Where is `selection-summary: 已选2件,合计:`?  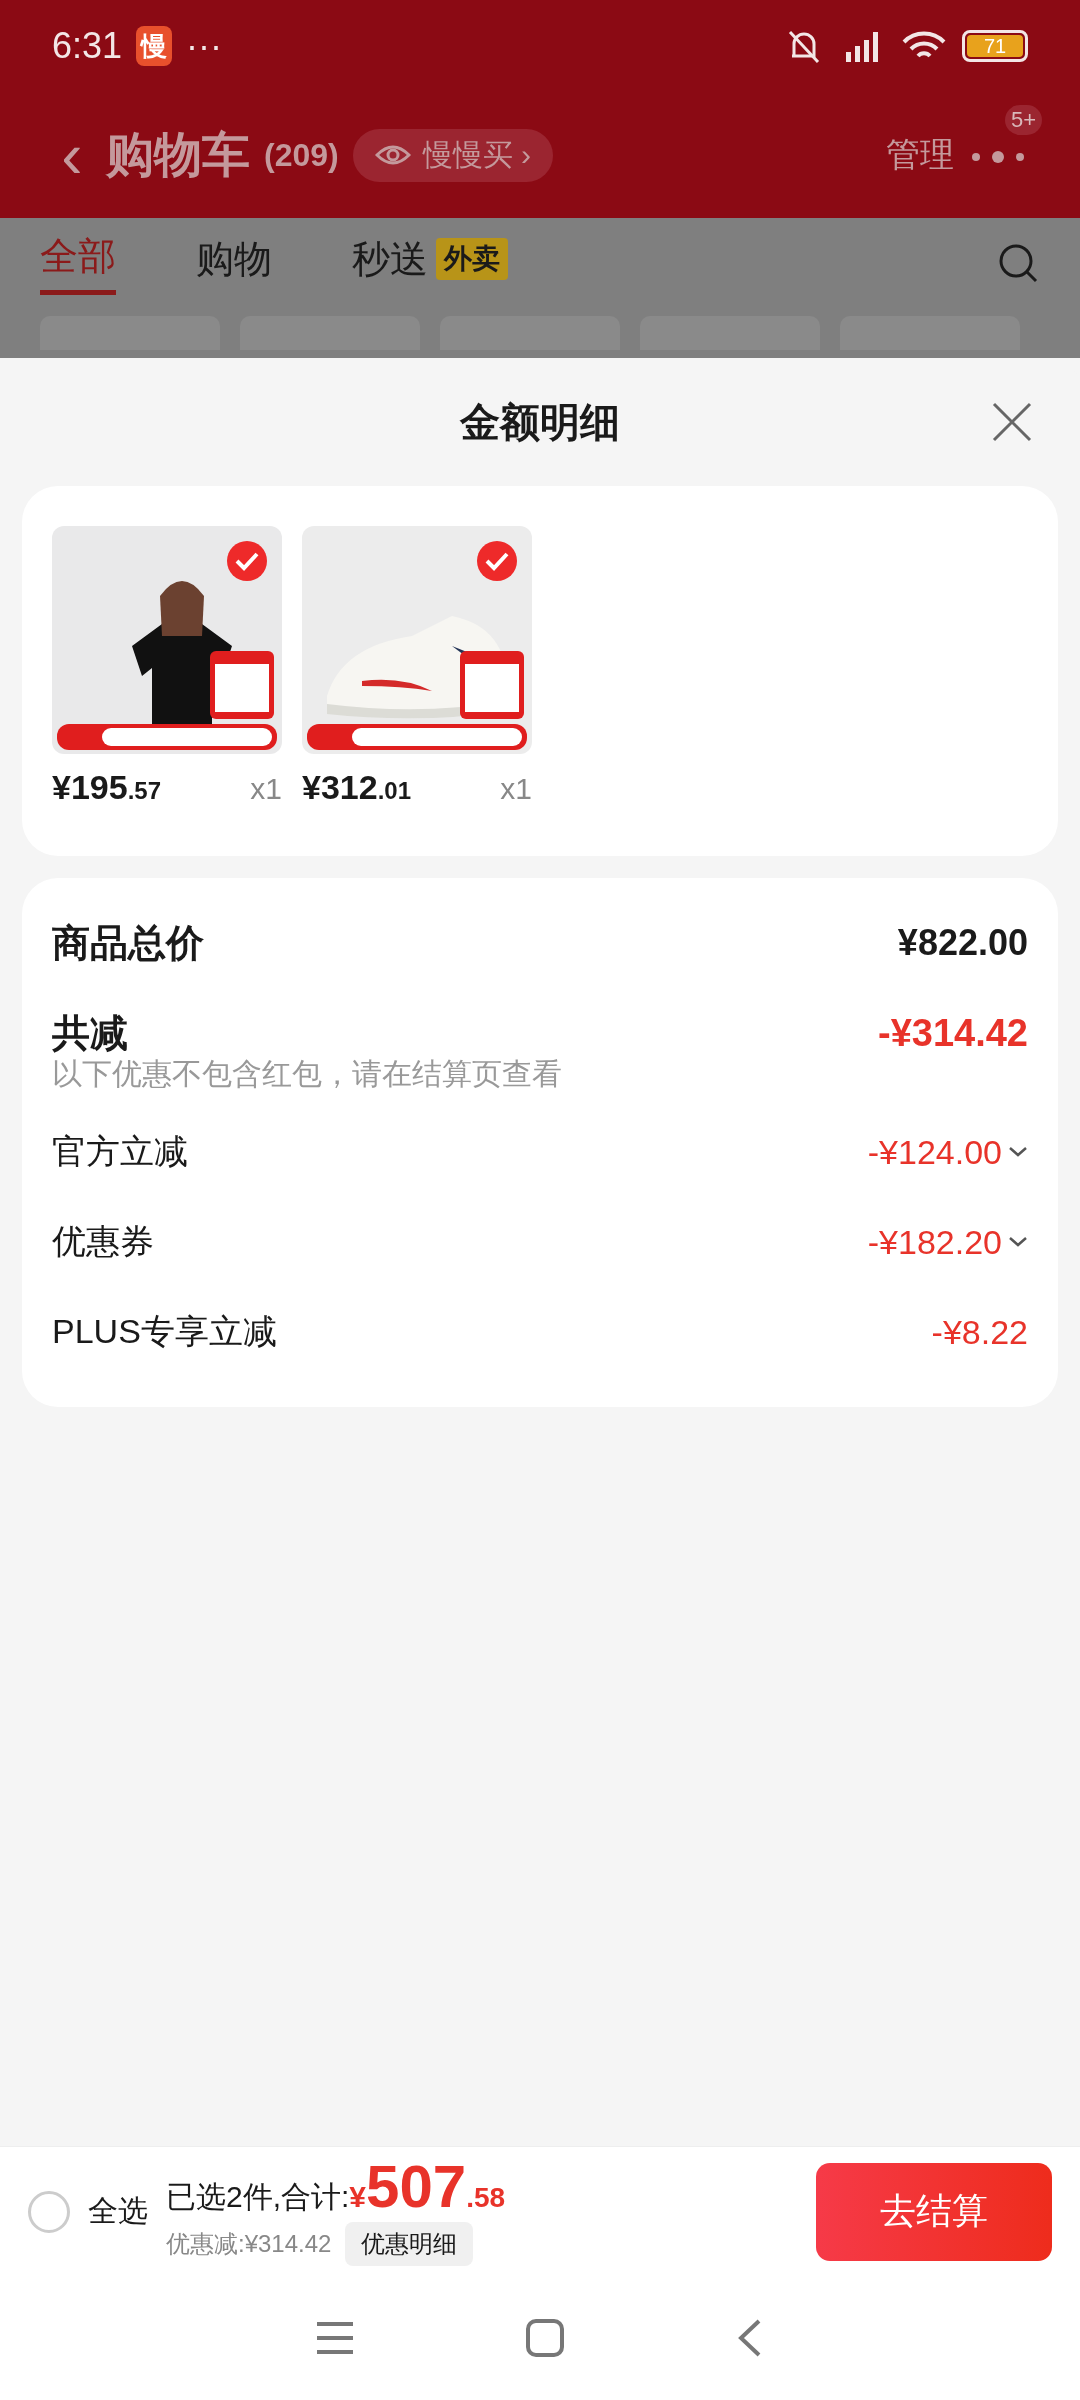
selection-summary: 已选2件,合计: is located at coordinates (258, 2197).